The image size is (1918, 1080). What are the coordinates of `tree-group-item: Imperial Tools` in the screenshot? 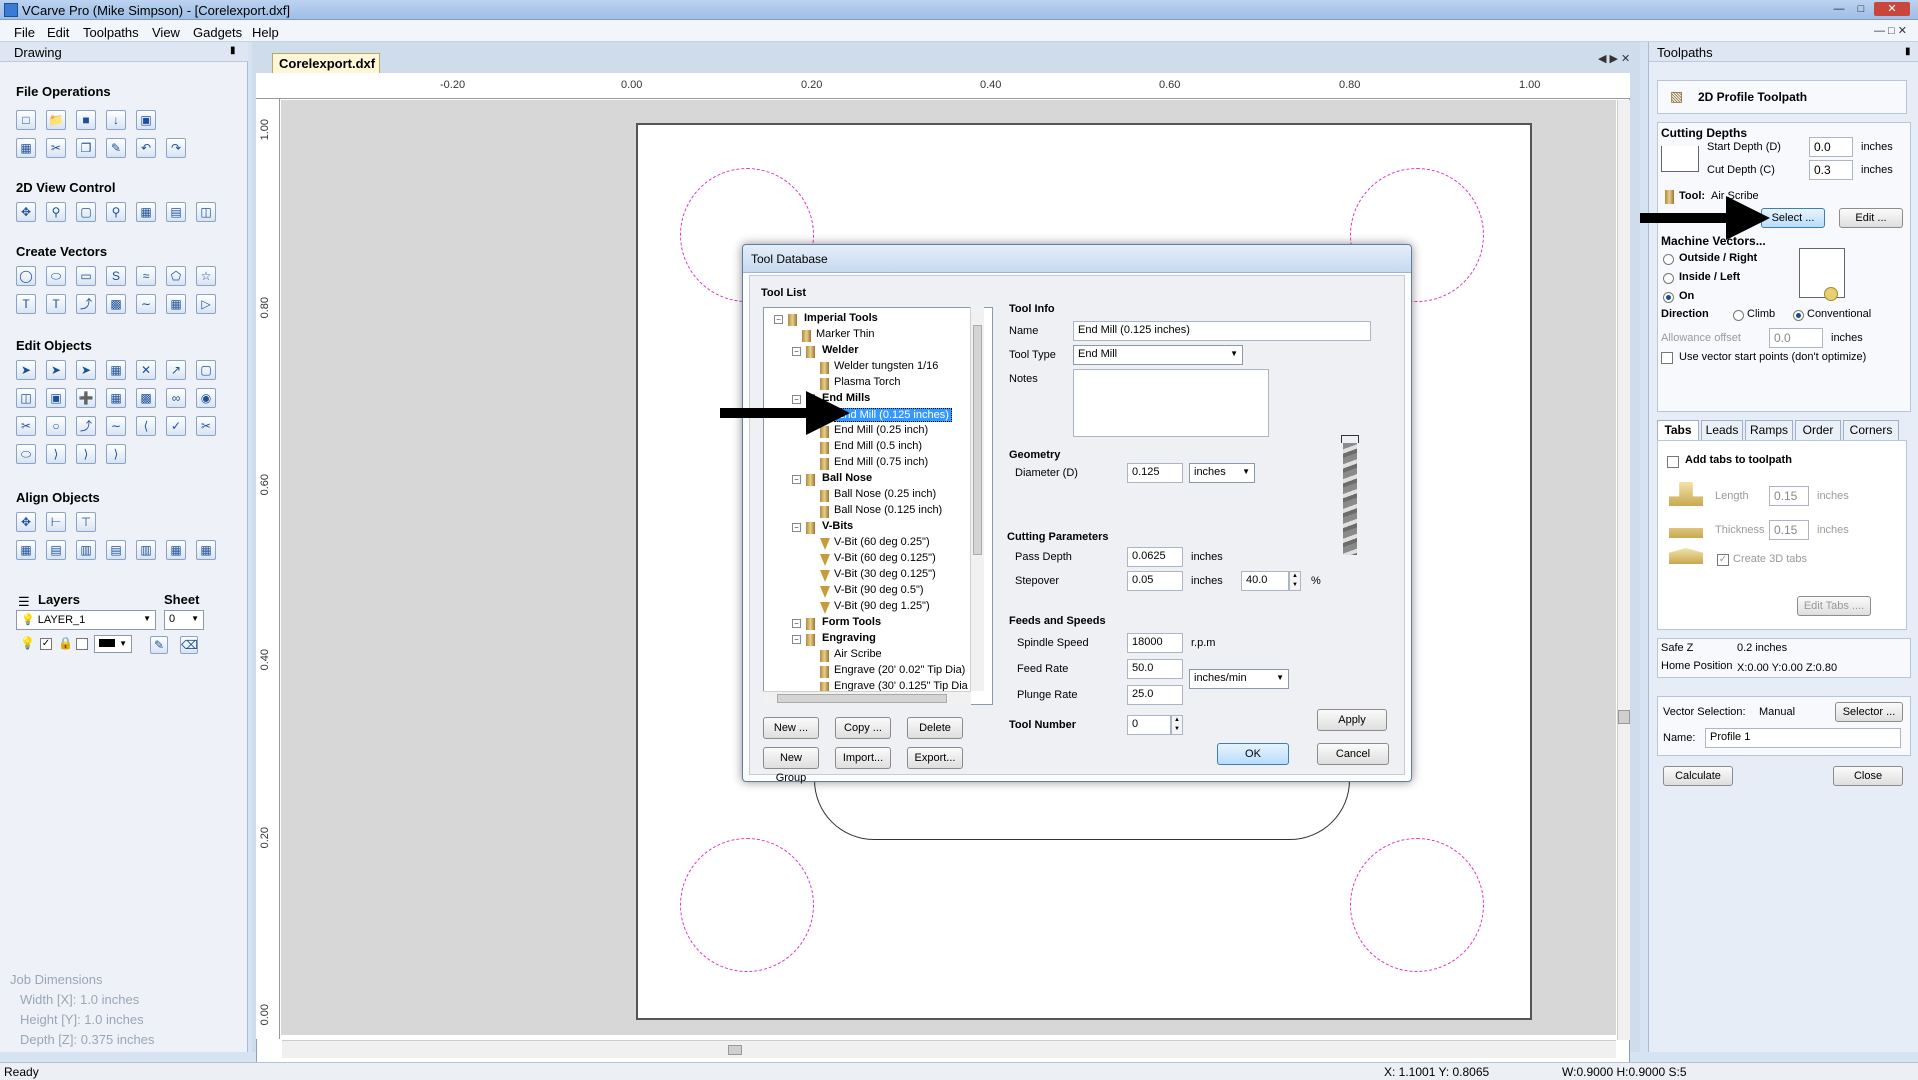 It's located at (841, 318).